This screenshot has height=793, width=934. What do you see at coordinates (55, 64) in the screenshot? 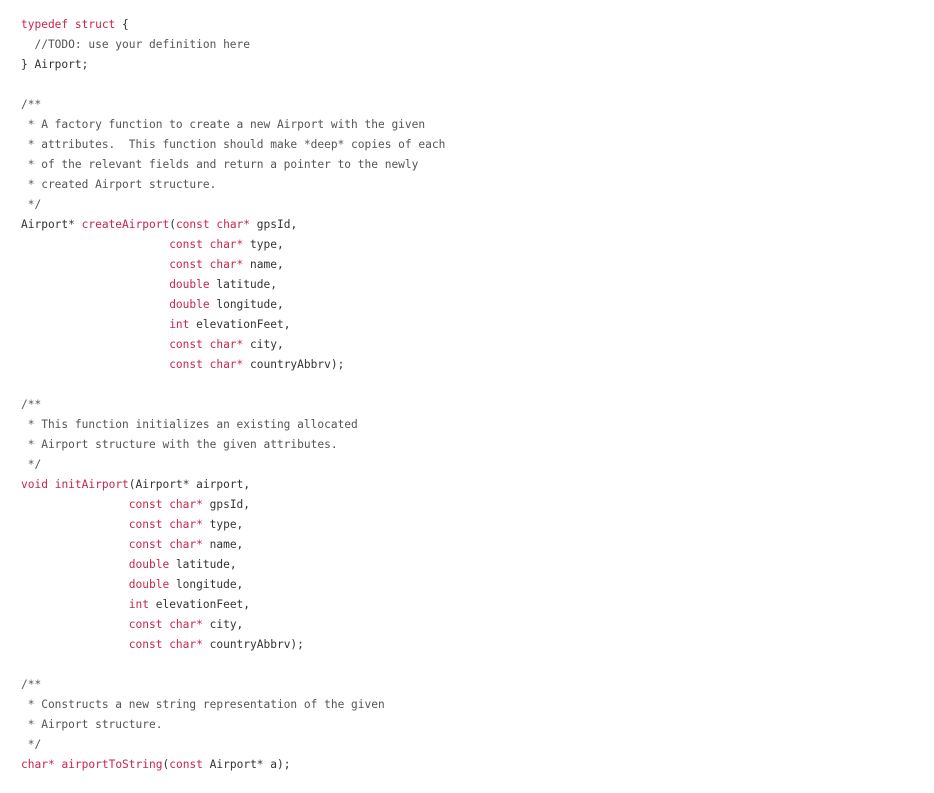
I see `code-punctuation: } Airport;` at bounding box center [55, 64].